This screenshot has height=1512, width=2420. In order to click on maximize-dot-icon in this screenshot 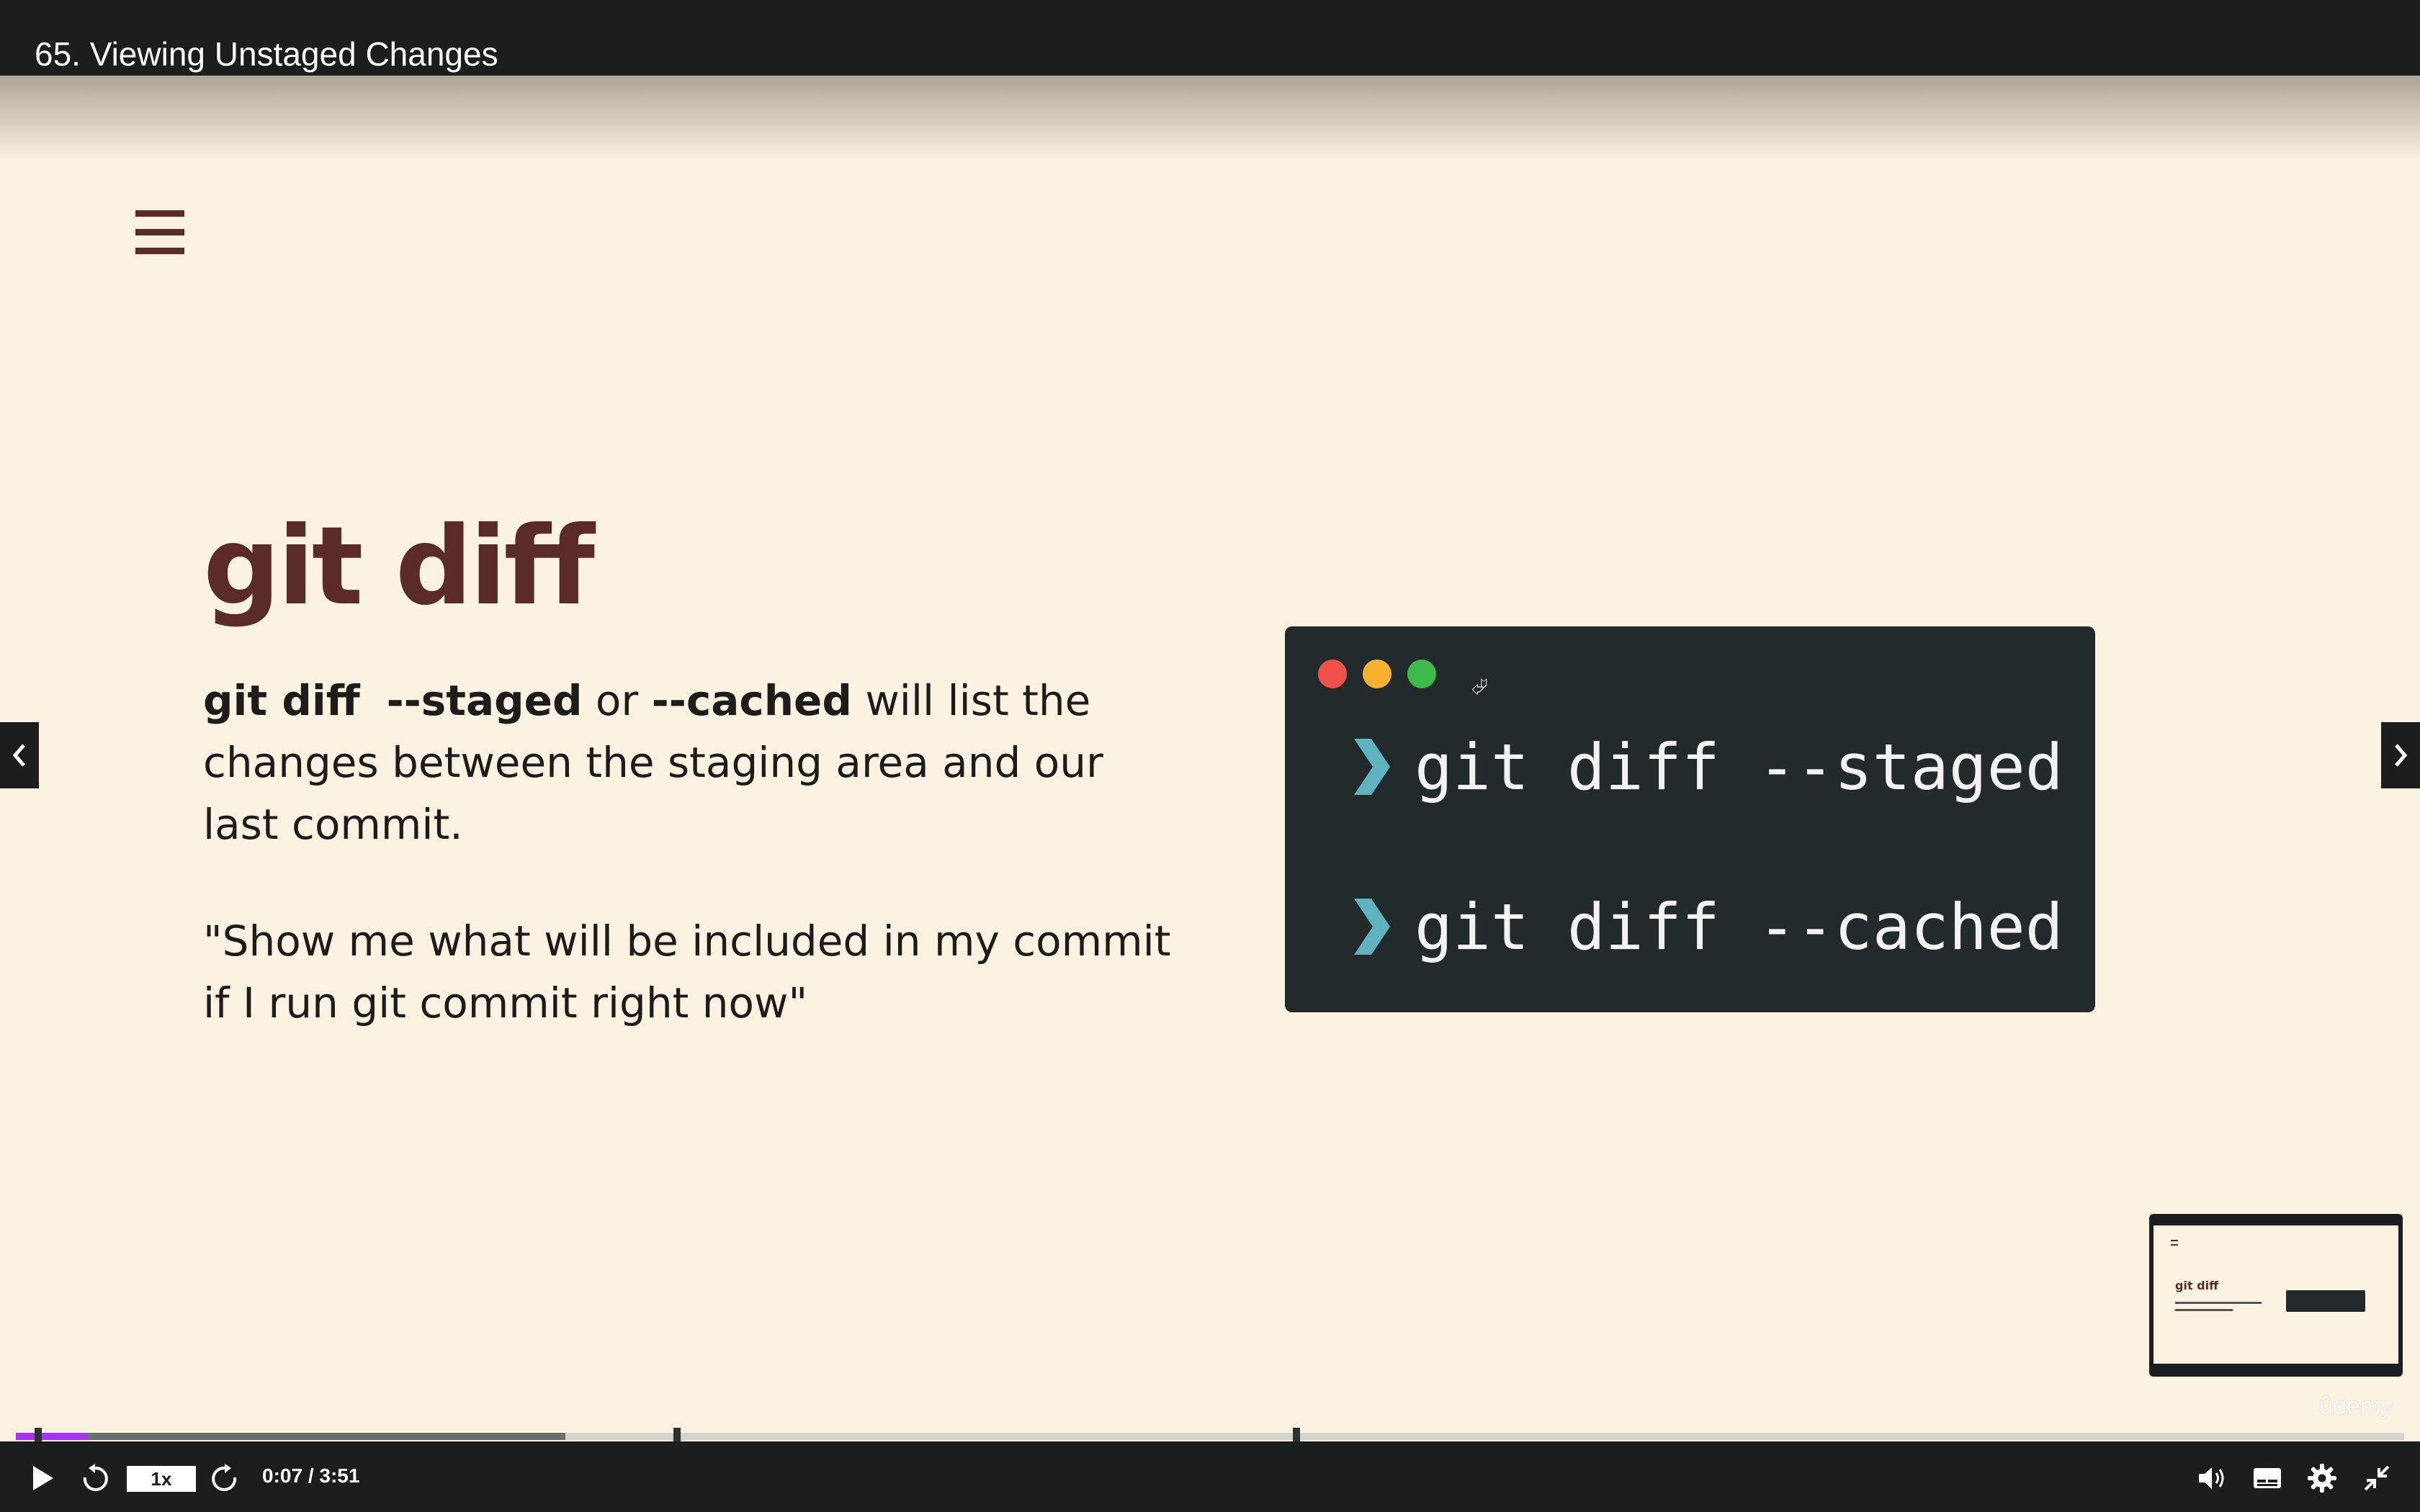, I will do `click(1421, 674)`.